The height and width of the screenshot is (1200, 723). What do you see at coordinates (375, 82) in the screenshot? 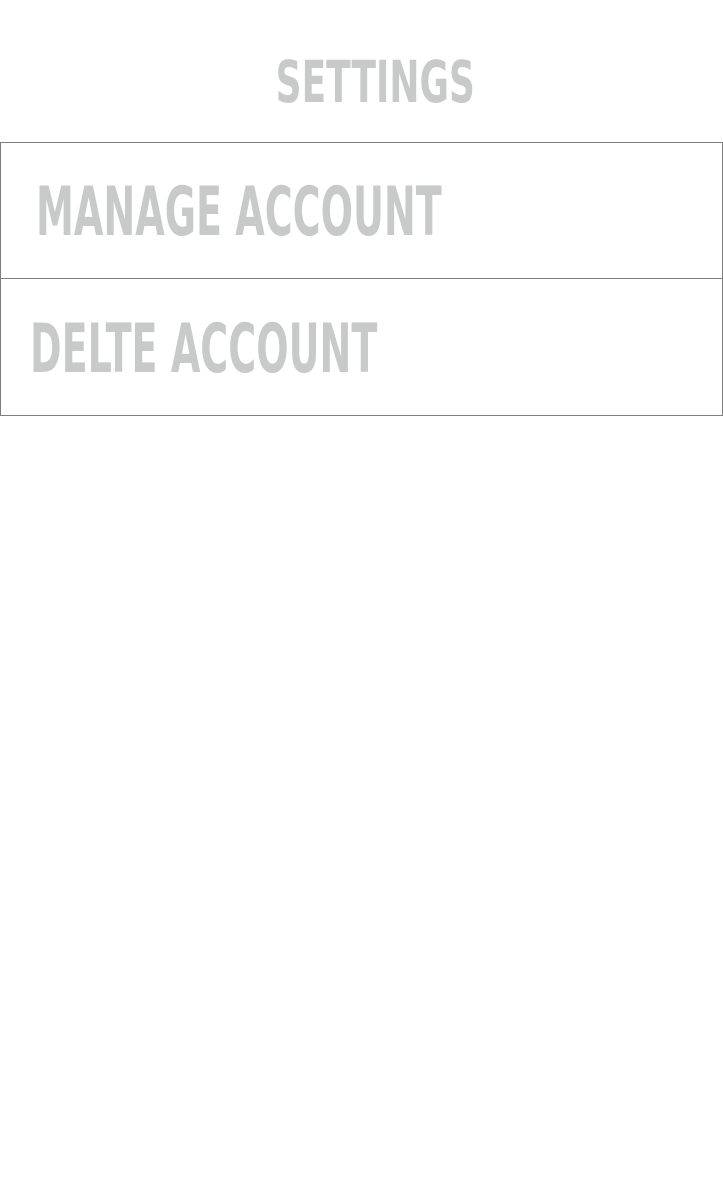
I see `page-title: SETTINGS` at bounding box center [375, 82].